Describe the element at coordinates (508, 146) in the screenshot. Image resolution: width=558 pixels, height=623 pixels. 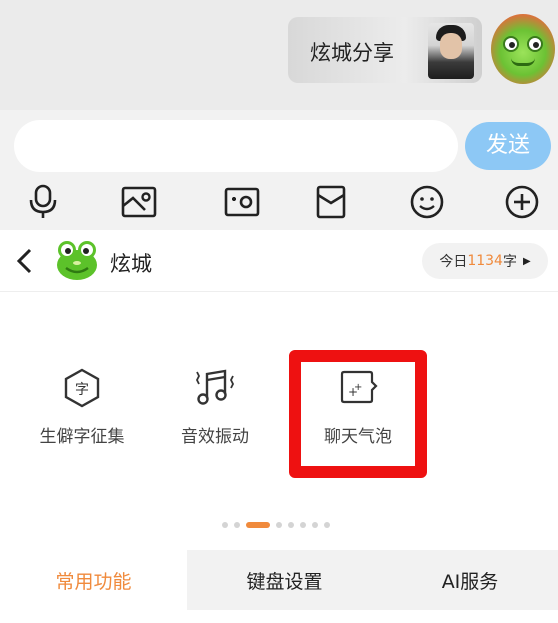
I see `send-button: 发送` at that location.